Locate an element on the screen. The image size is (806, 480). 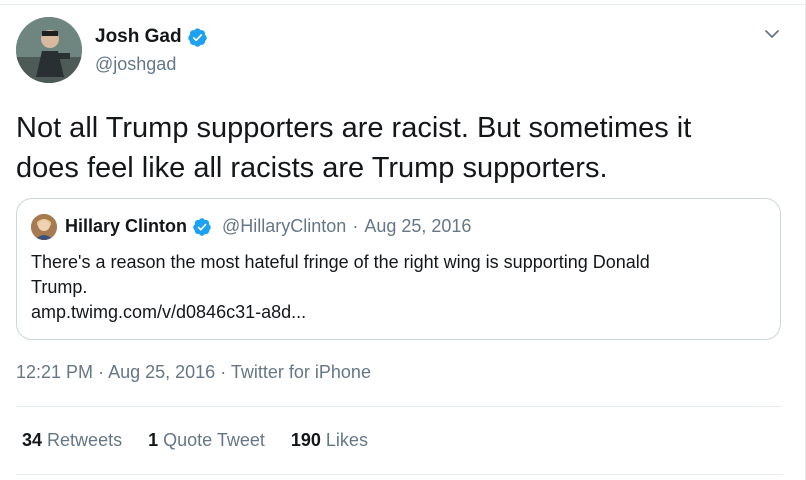
retweets-stat: 34 Retweets is located at coordinates (72, 440).